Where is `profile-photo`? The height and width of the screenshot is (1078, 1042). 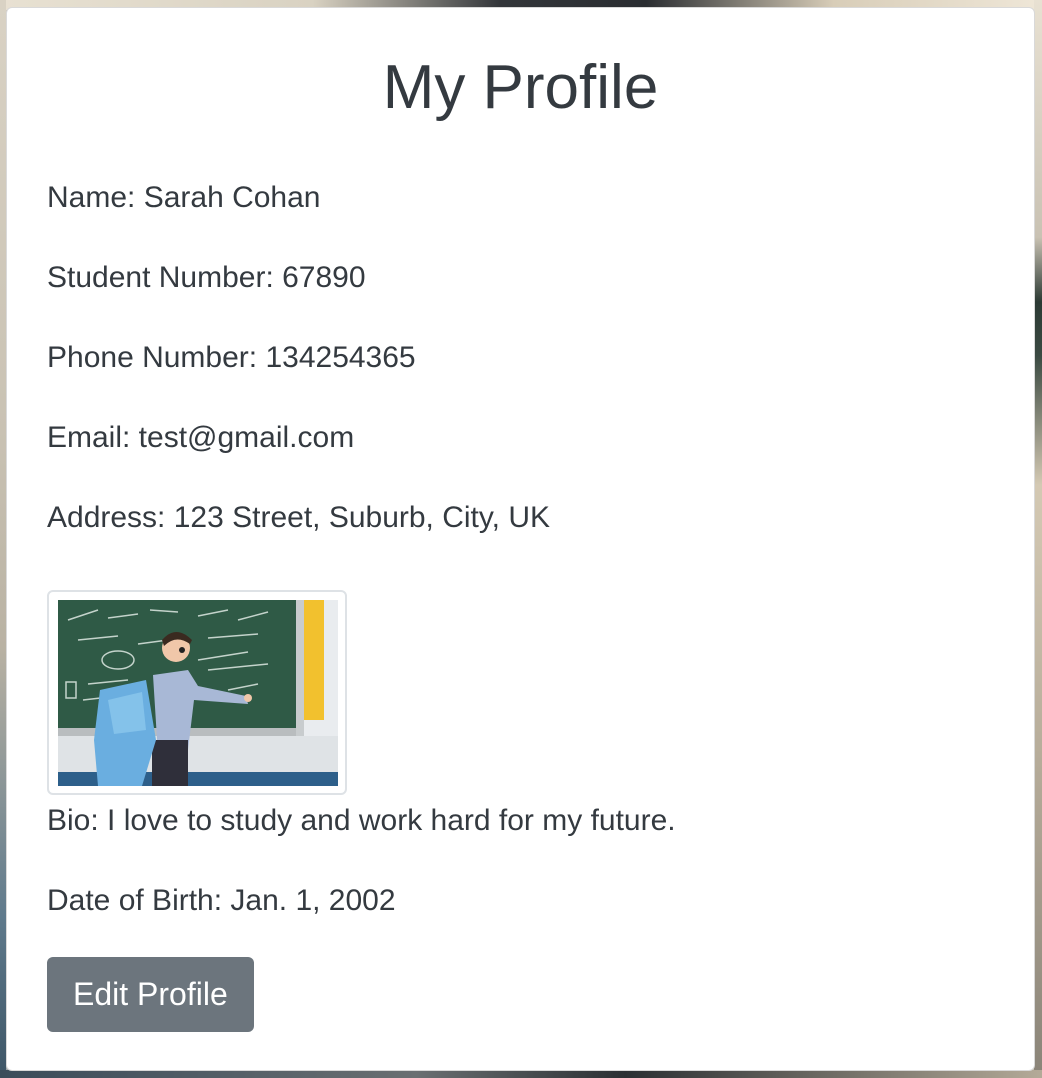 profile-photo is located at coordinates (197, 692).